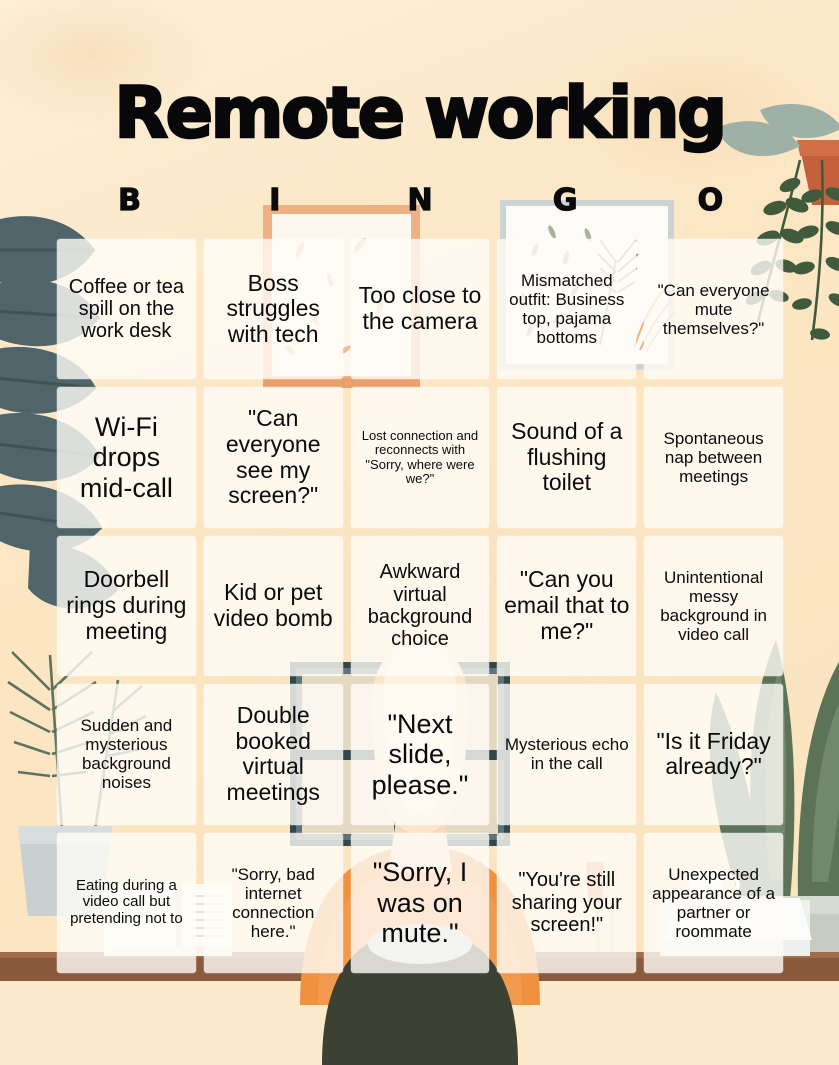 The image size is (839, 1065). I want to click on bingo-cell: Wi-Fi drops mid-call, so click(126, 457).